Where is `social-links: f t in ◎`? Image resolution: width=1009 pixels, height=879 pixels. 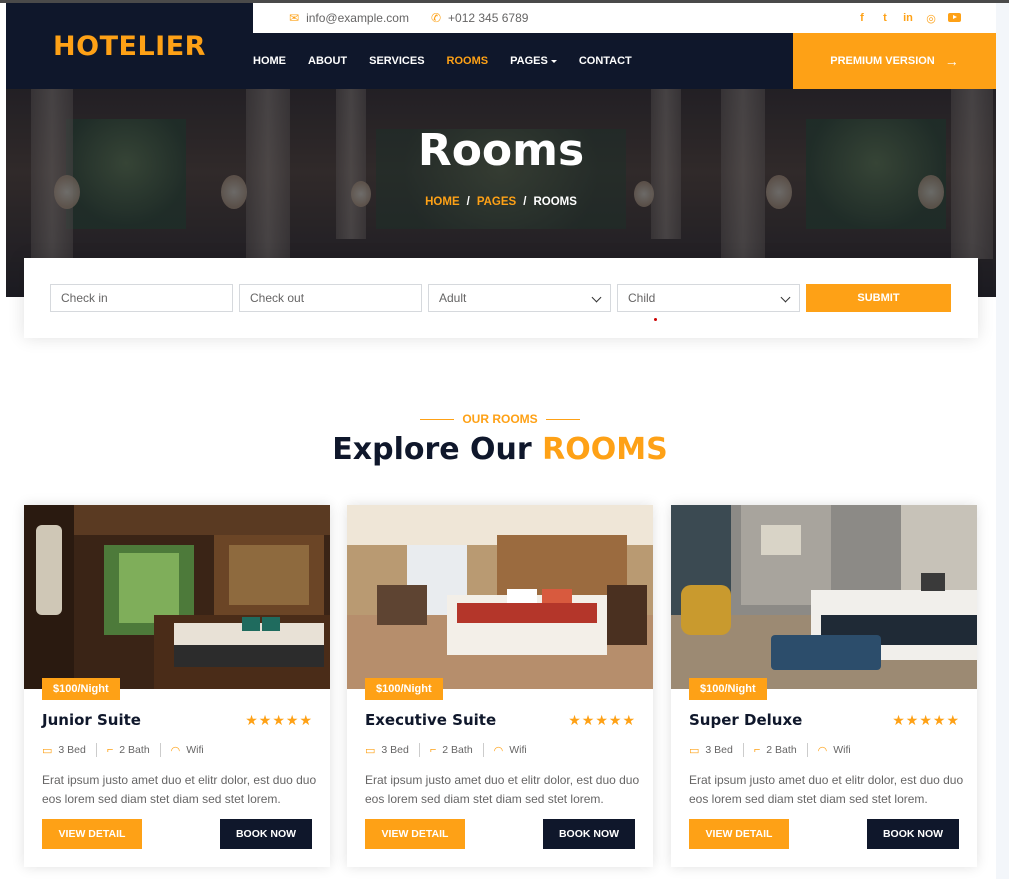
social-links: f t in ◎ is located at coordinates (908, 18).